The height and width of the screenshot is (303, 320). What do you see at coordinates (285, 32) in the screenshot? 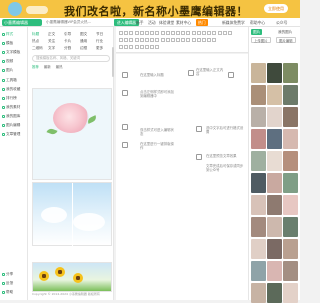
I see `right-tab-my-images: 我的图片` at bounding box center [285, 32].